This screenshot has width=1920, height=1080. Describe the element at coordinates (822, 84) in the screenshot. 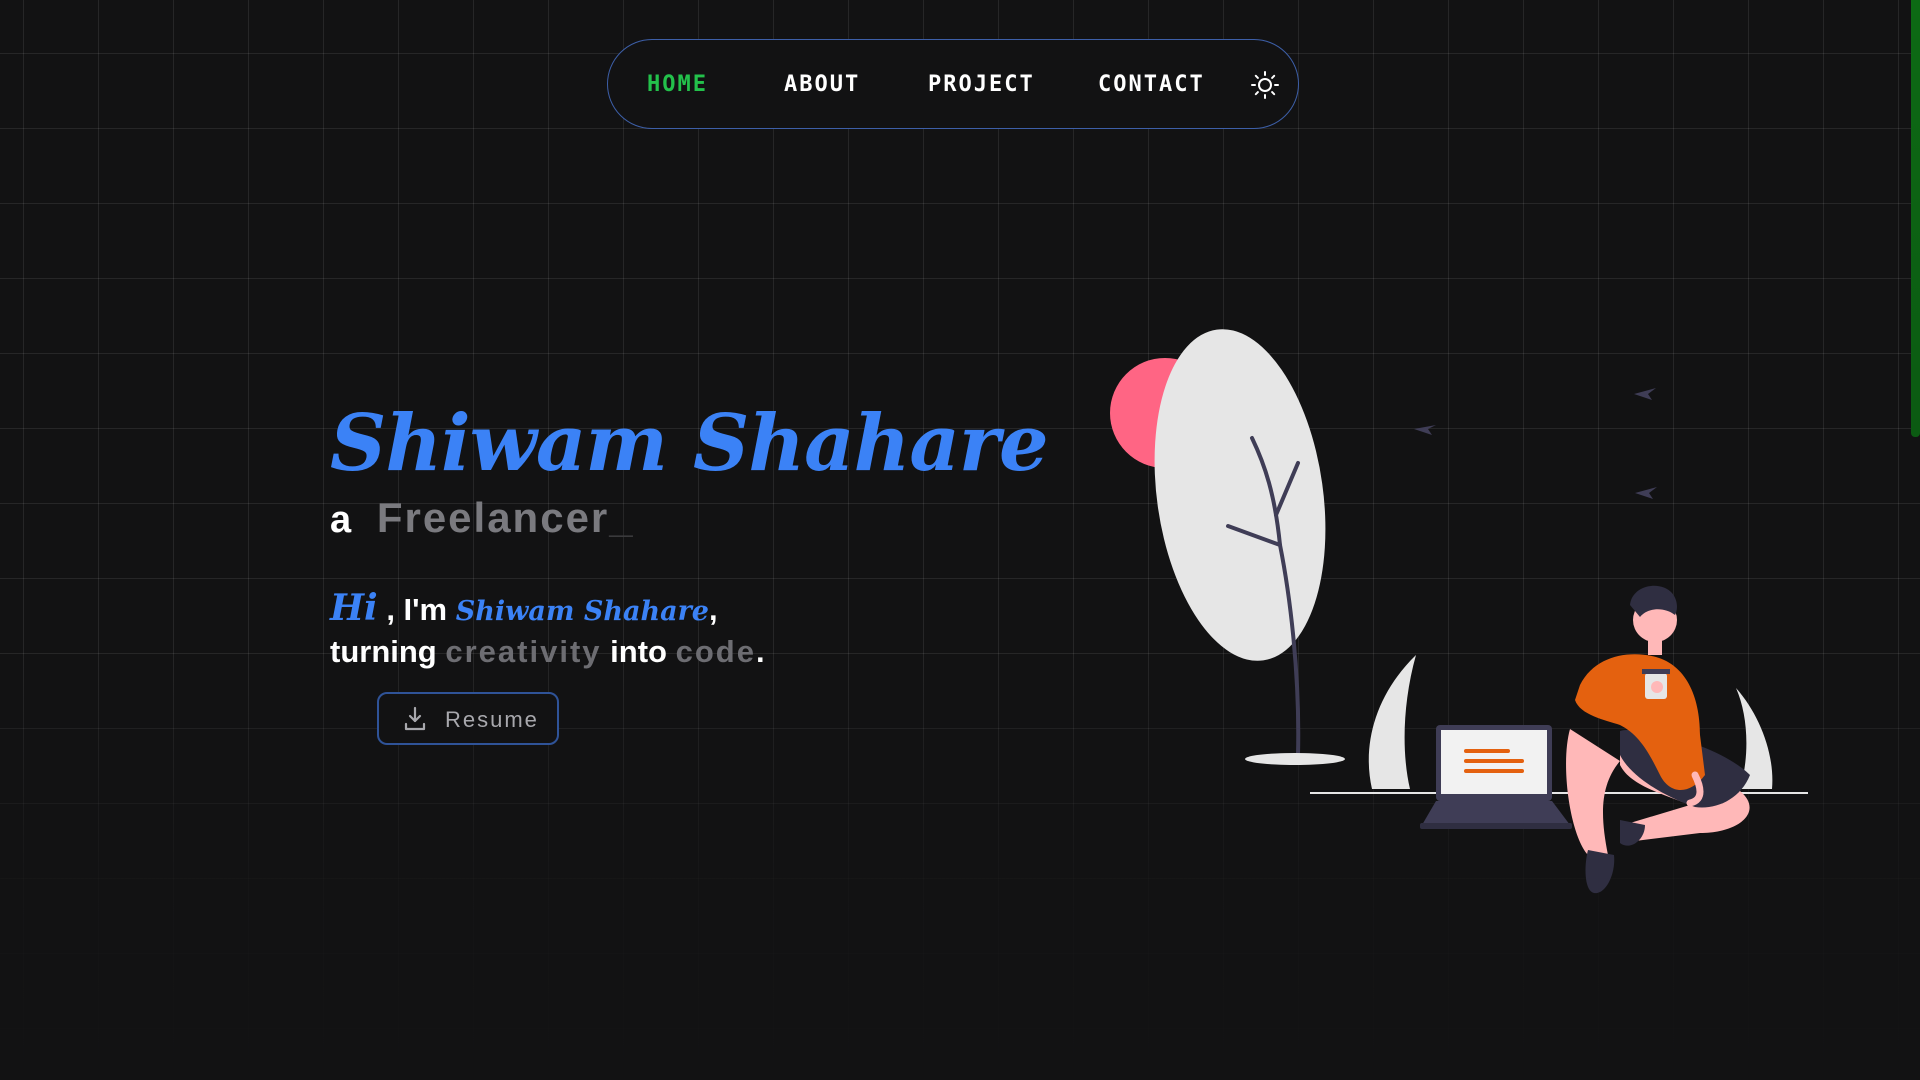

I see `nav-item-about: ABOUT` at that location.